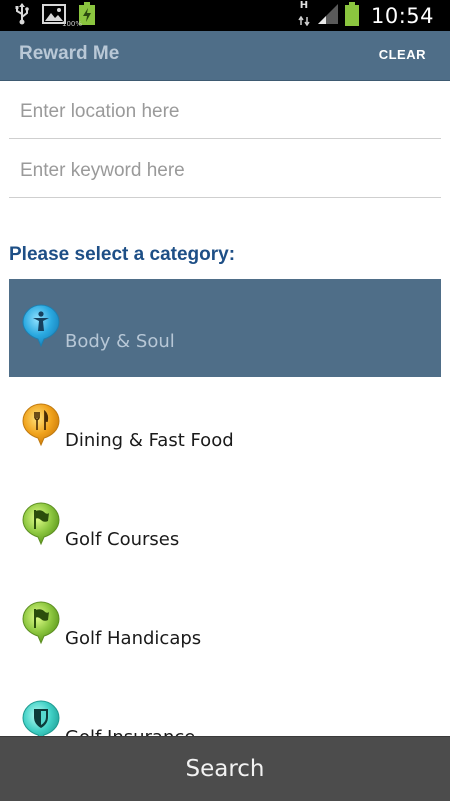 The width and height of the screenshot is (450, 801). Describe the element at coordinates (304, 15) in the screenshot. I see `network-arrows-icon: H` at that location.